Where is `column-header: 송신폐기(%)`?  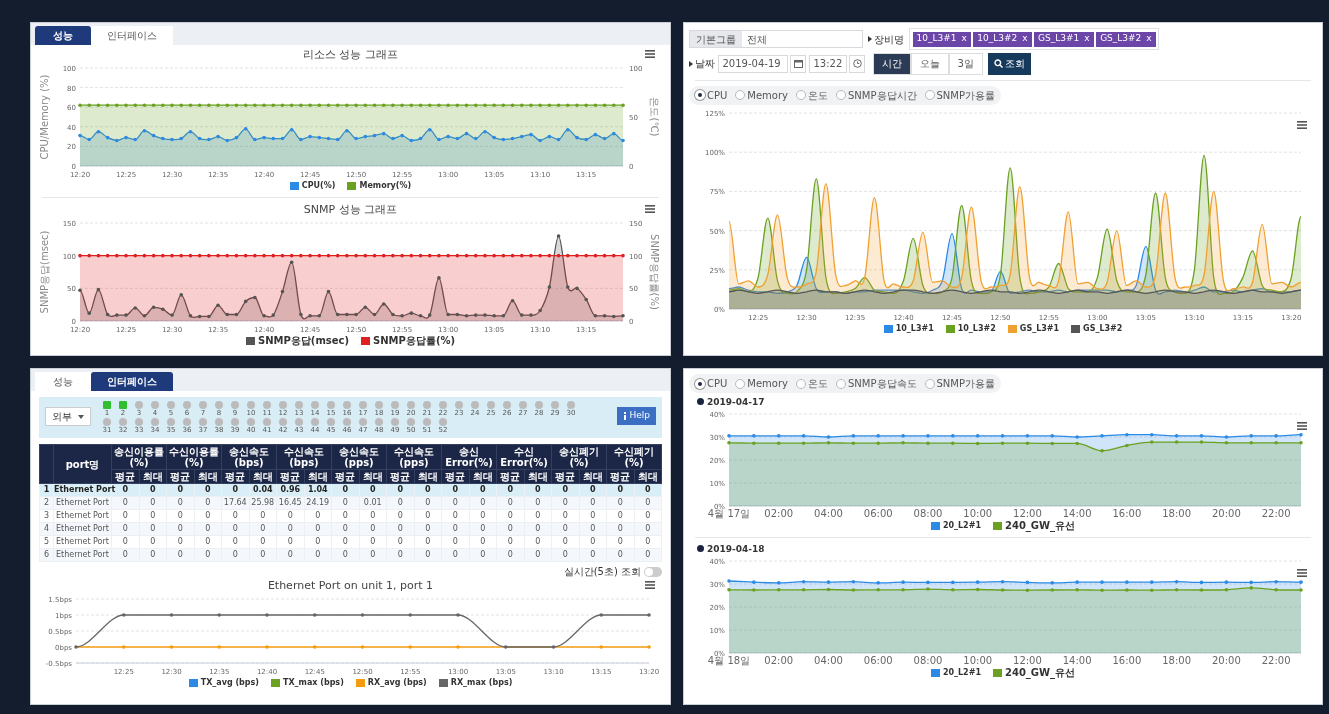
column-header: 송신폐기(%) is located at coordinates (579, 457).